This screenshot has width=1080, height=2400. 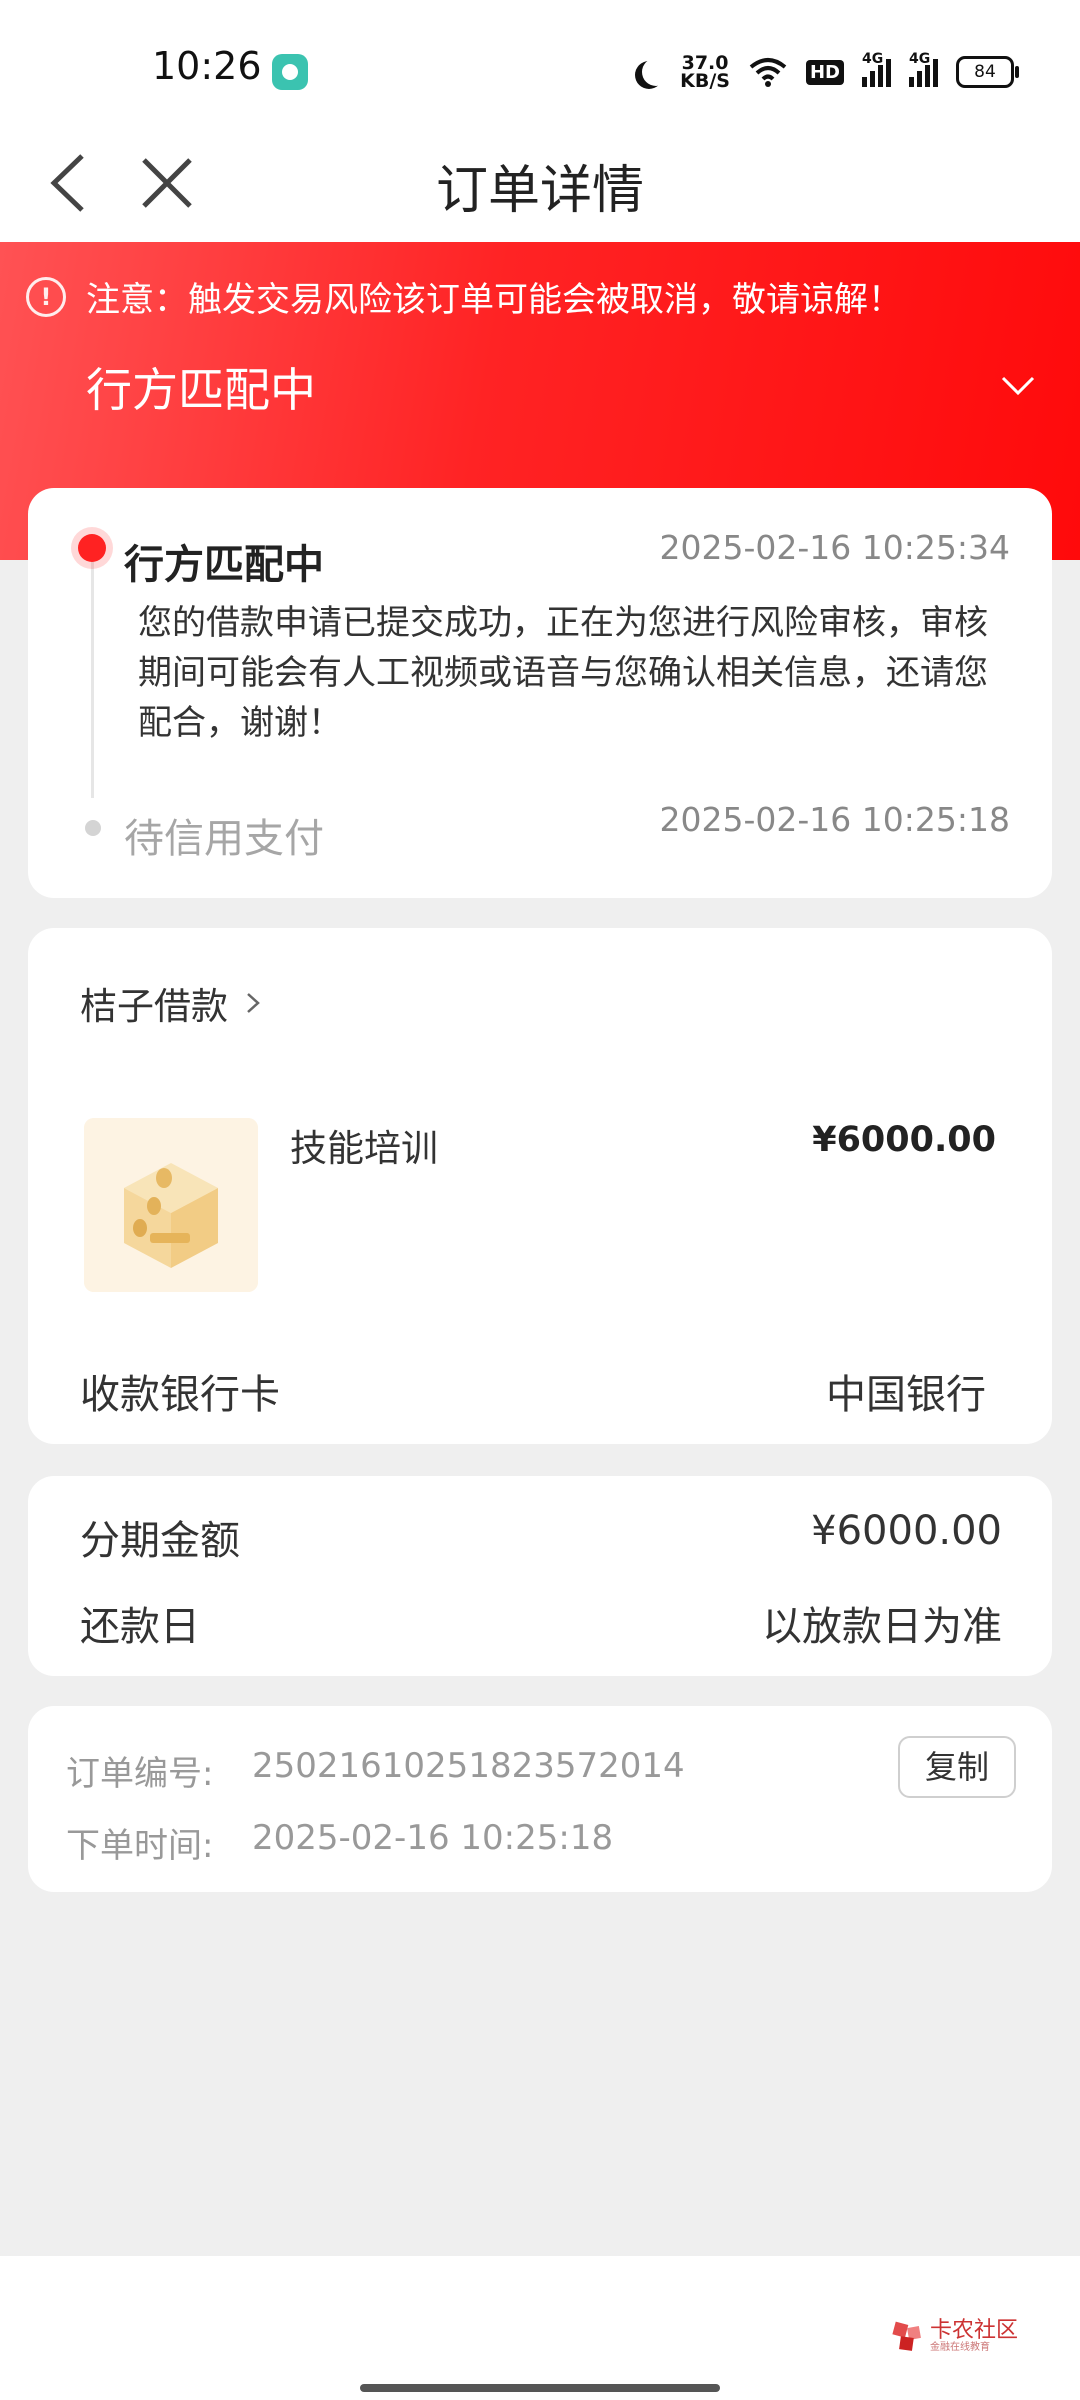 I want to click on repayment-day-value: 以放款日为准, so click(x=882, y=1627).